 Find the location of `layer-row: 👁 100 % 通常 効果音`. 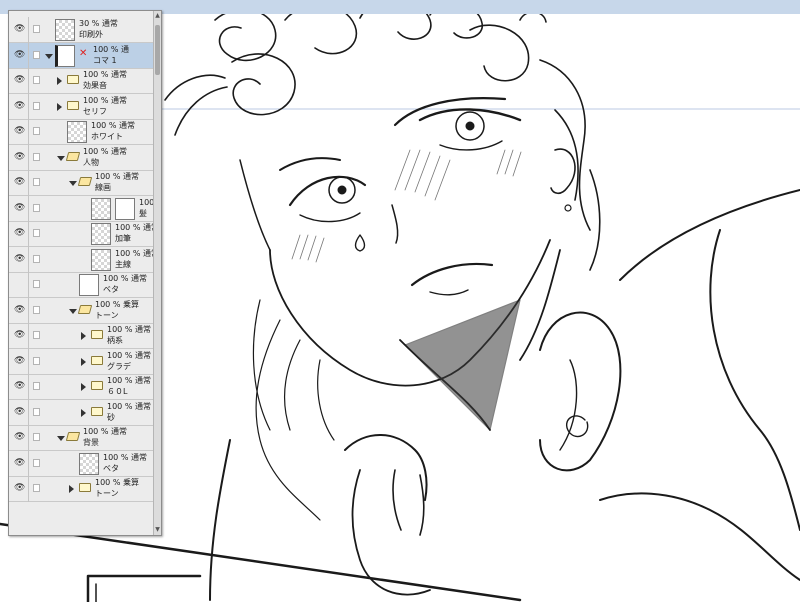

layer-row: 👁 100 % 通常 効果音 is located at coordinates (81, 81).